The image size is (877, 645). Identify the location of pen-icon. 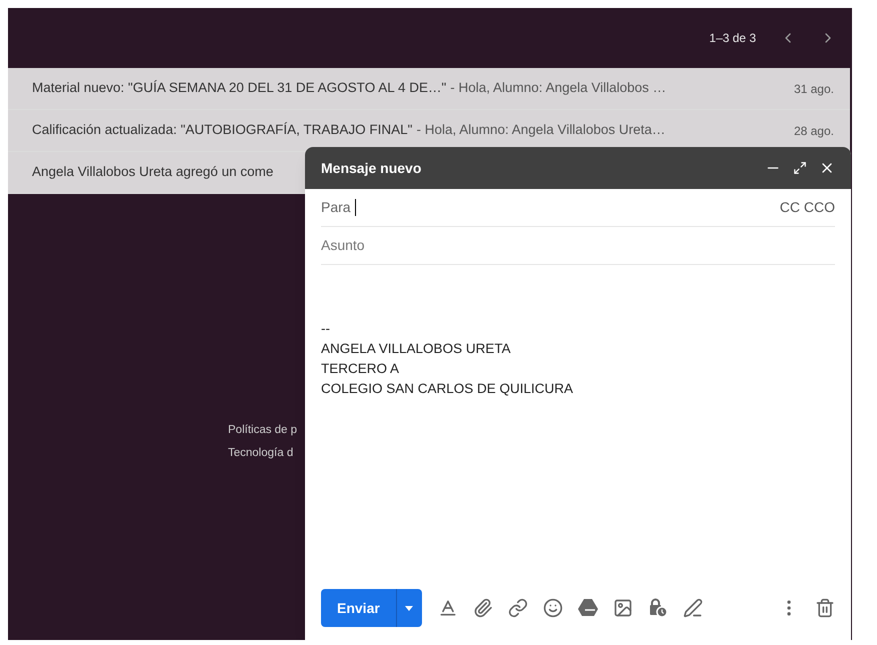
(692, 608).